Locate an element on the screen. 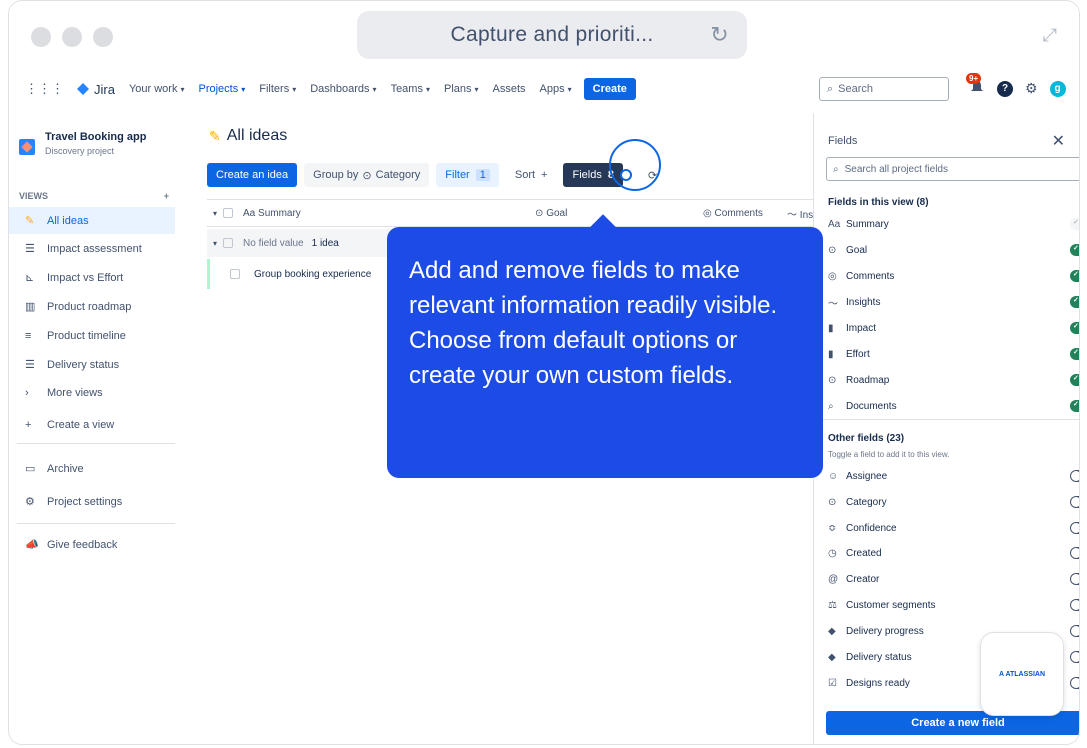  column-insights: 〜 Insi is located at coordinates (801, 213).